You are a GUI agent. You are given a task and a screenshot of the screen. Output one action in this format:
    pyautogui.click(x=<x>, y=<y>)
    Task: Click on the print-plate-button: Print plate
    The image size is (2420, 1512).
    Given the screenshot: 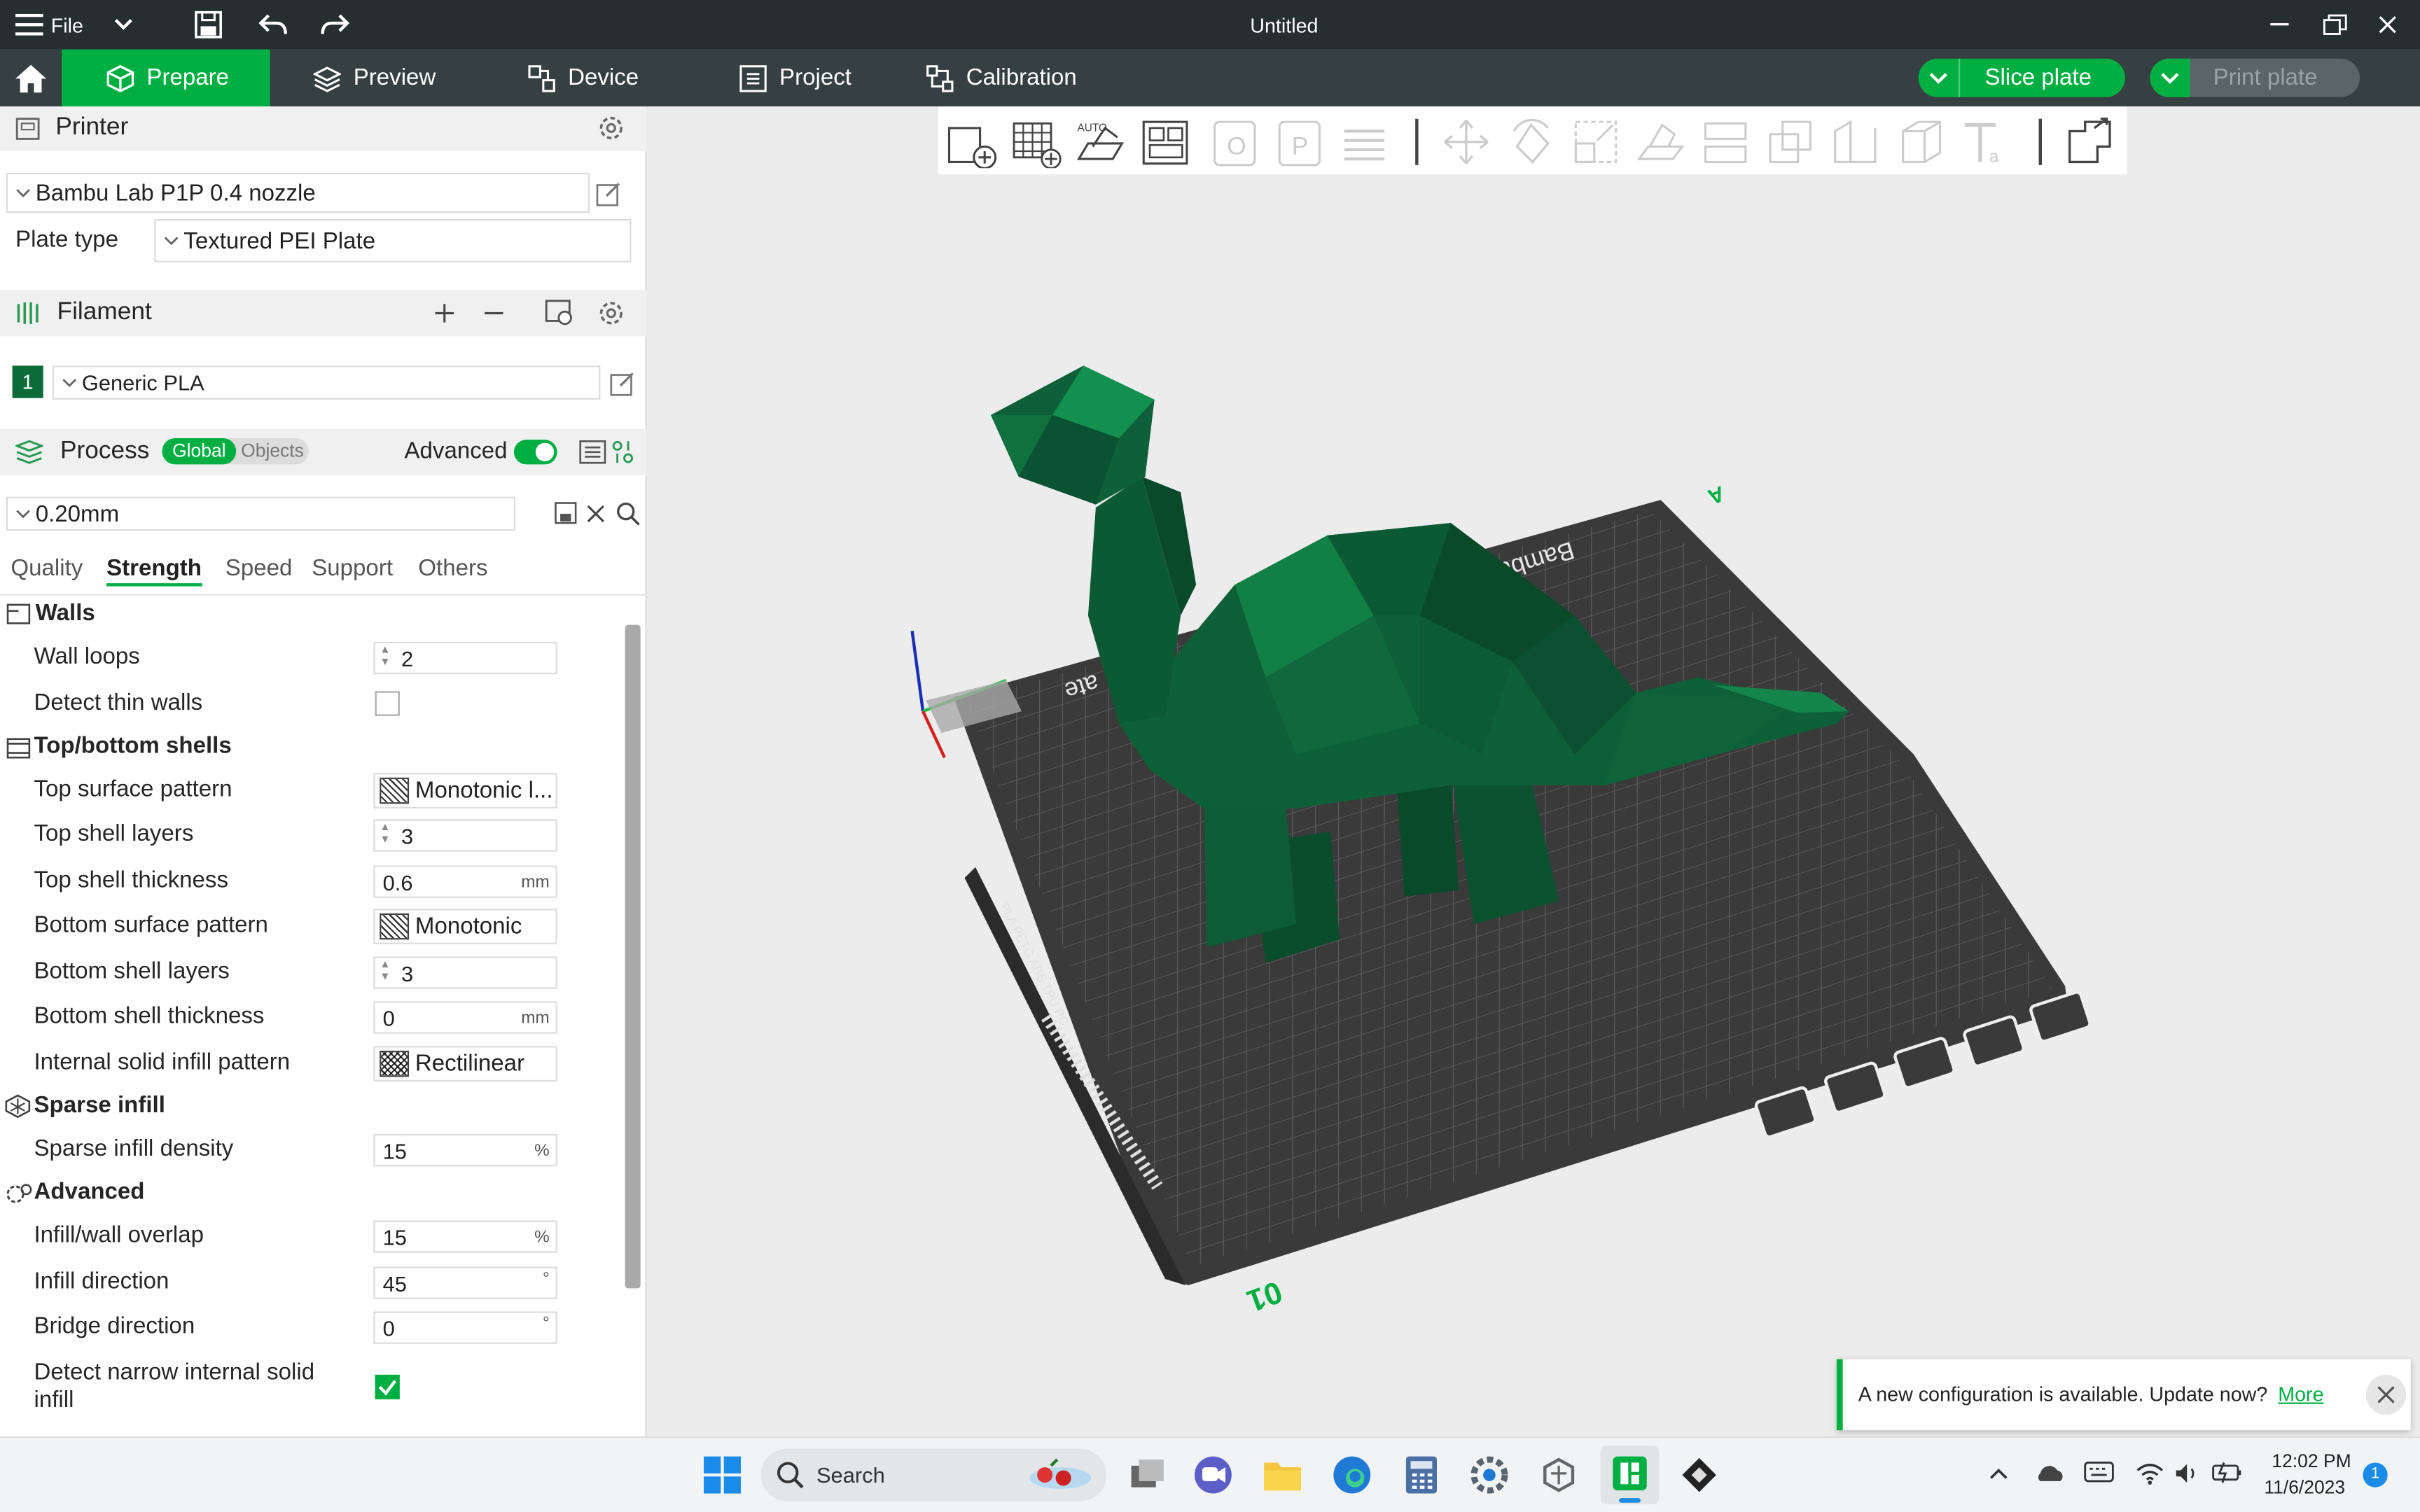 What is the action you would take?
    pyautogui.click(x=2255, y=77)
    